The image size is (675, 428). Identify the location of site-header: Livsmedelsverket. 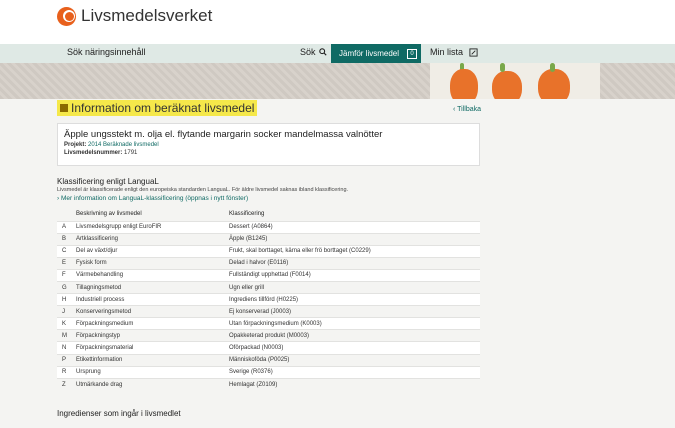
(337, 22).